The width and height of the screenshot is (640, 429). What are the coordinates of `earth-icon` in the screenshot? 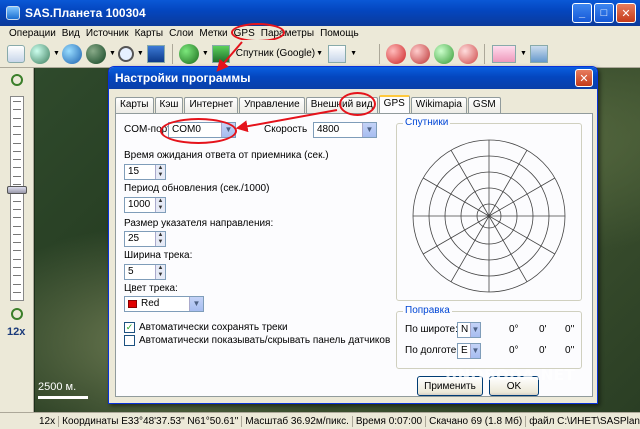 It's located at (71, 53).